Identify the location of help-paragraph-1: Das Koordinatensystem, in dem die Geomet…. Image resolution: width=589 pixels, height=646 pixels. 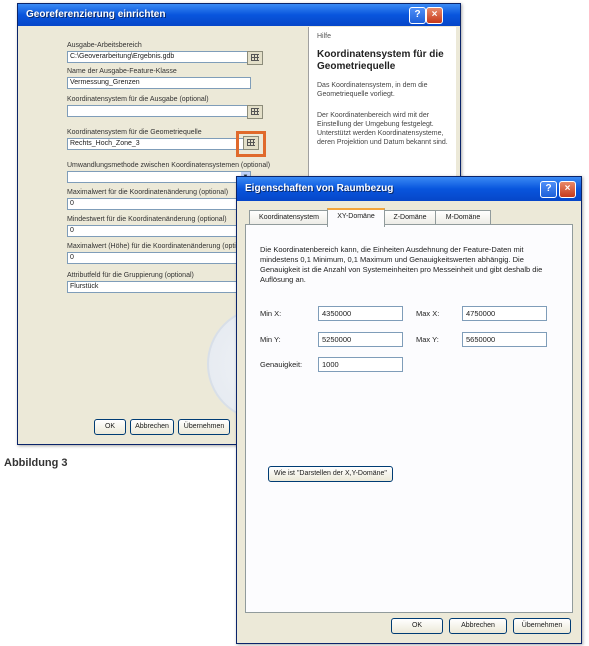
(372, 90).